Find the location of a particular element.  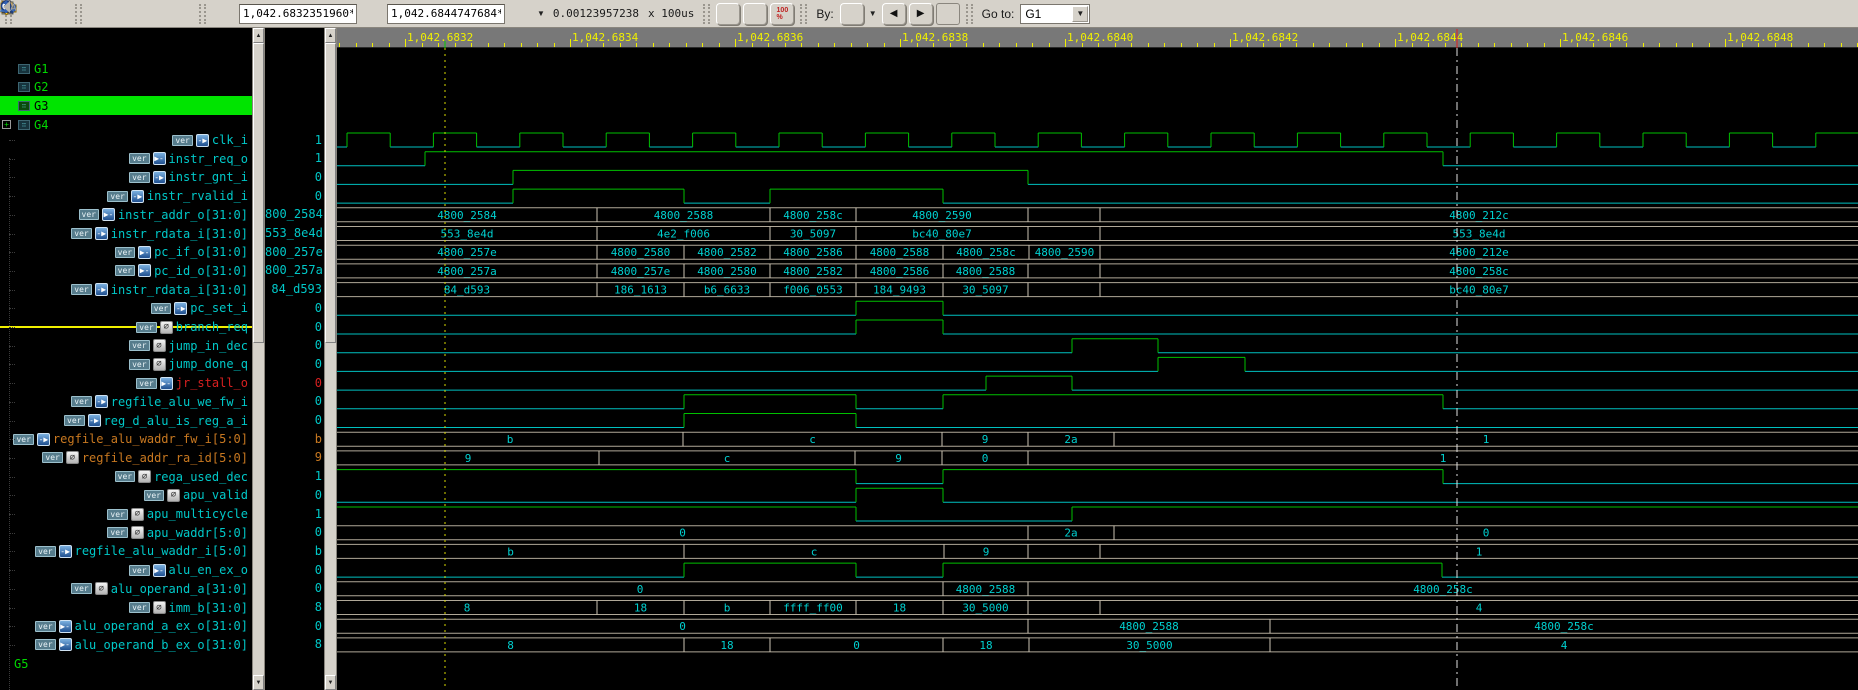

copy-button is located at coordinates (83, 12).